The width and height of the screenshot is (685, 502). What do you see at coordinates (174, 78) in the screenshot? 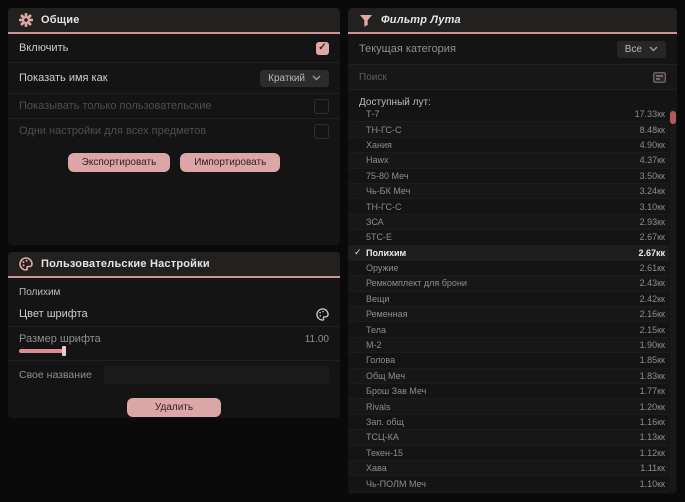
I see `show-name-row: Показать имя как Краткий` at bounding box center [174, 78].